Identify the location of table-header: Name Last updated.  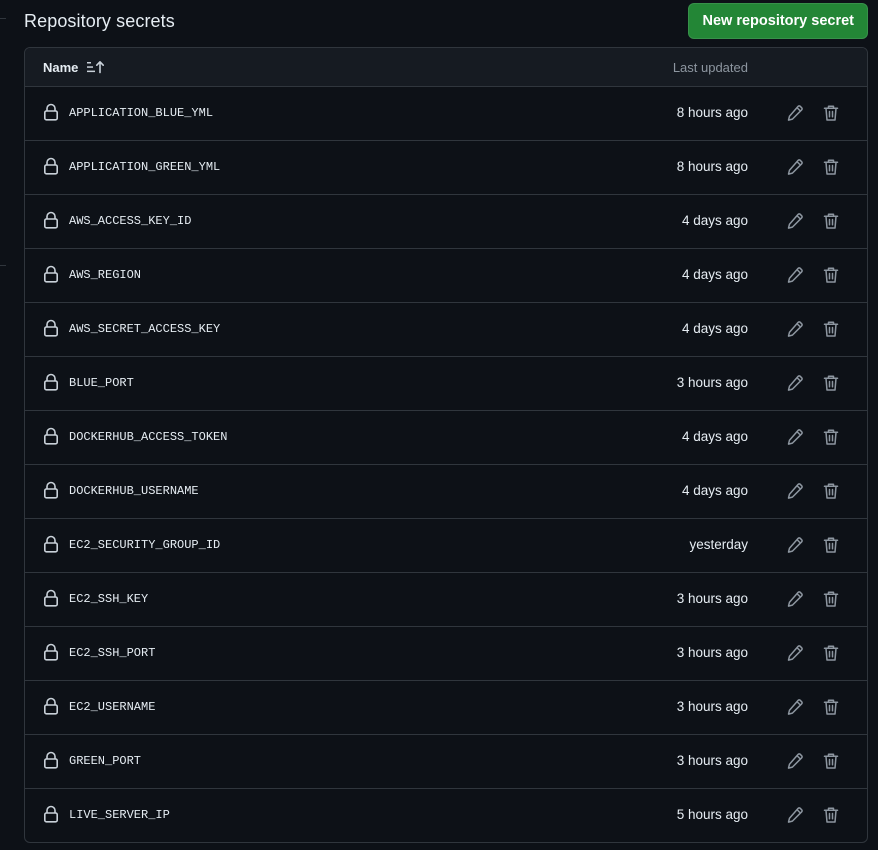
(446, 67).